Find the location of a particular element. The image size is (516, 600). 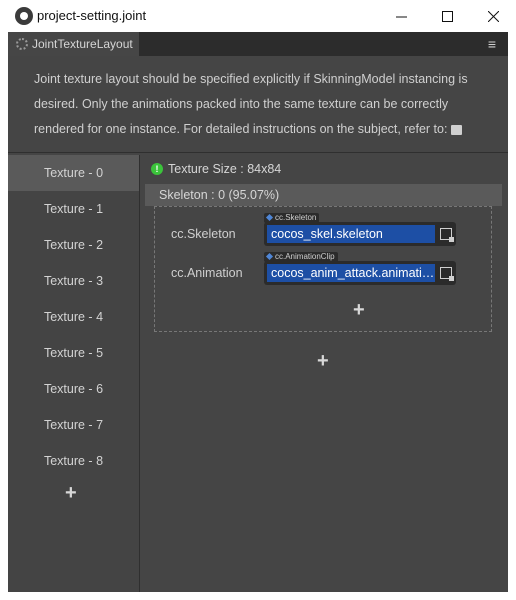

texture-item-0: Texture - 0 is located at coordinates (73, 173).